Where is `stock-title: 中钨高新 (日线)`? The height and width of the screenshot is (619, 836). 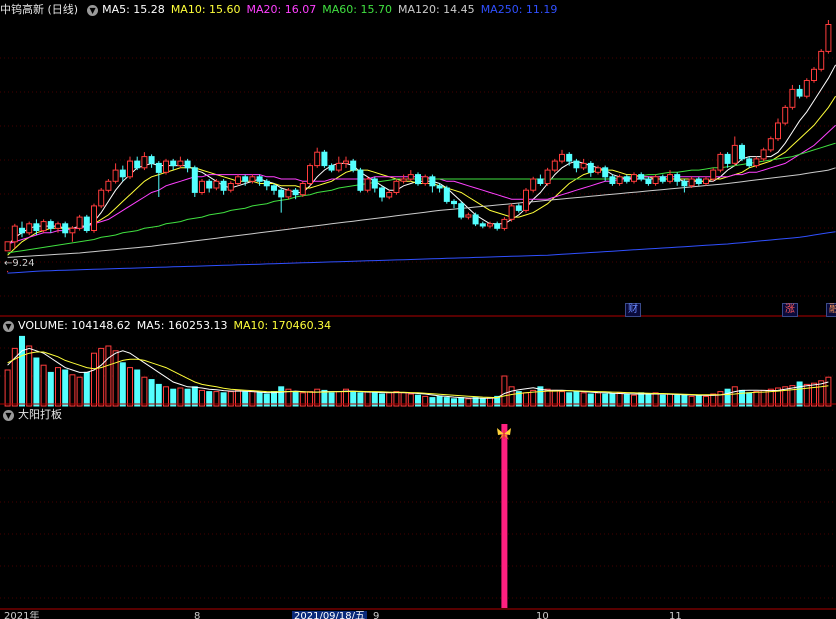 stock-title: 中钨高新 (日线) is located at coordinates (39, 9).